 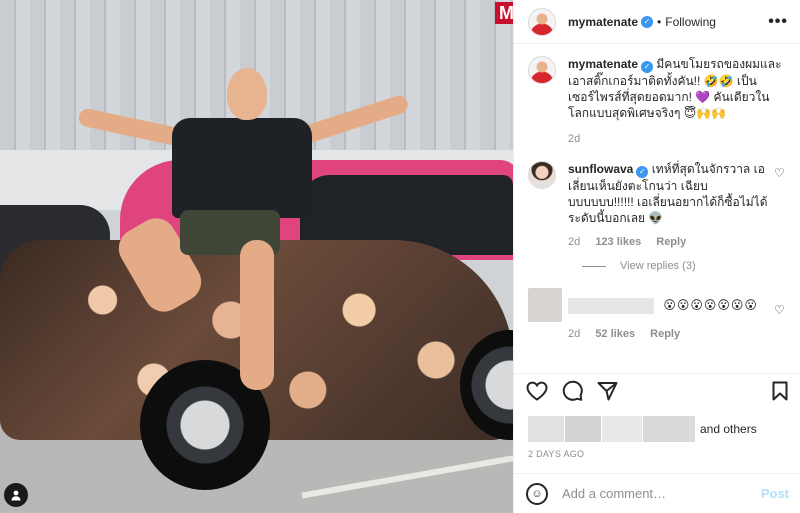 What do you see at coordinates (778, 22) in the screenshot?
I see `more-options-icon: •••` at bounding box center [778, 22].